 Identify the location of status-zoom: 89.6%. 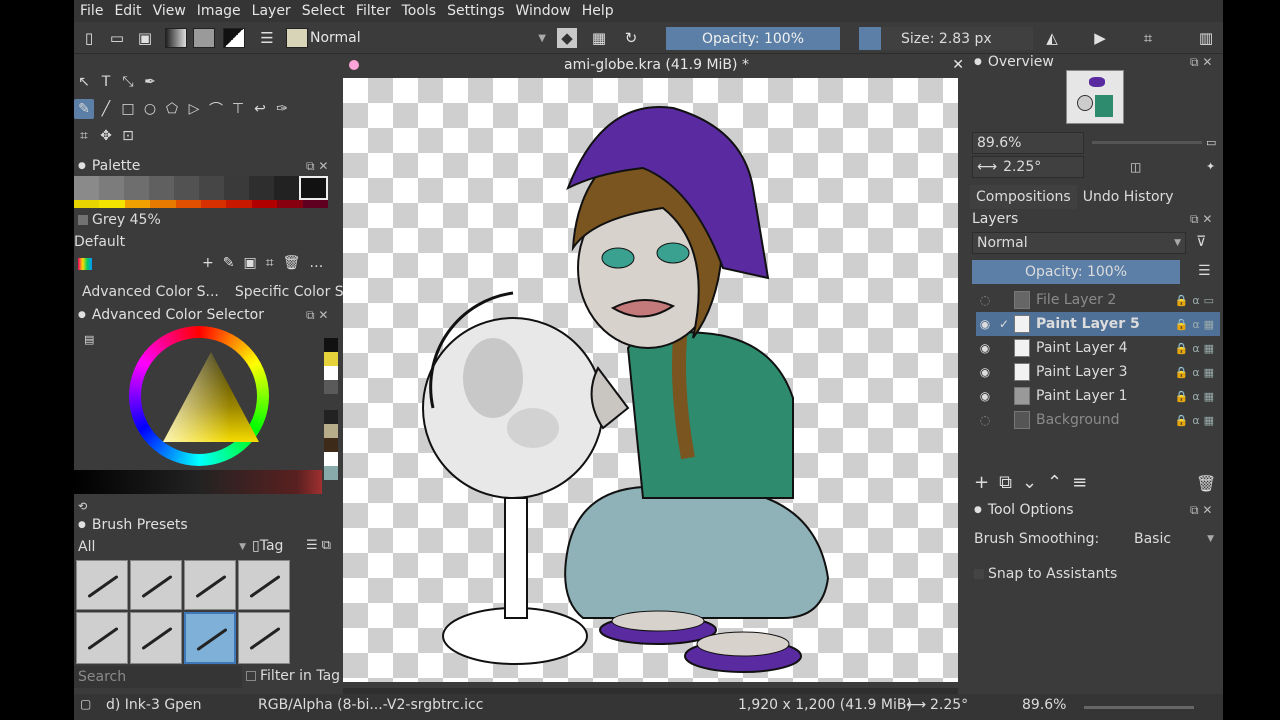
(1044, 705).